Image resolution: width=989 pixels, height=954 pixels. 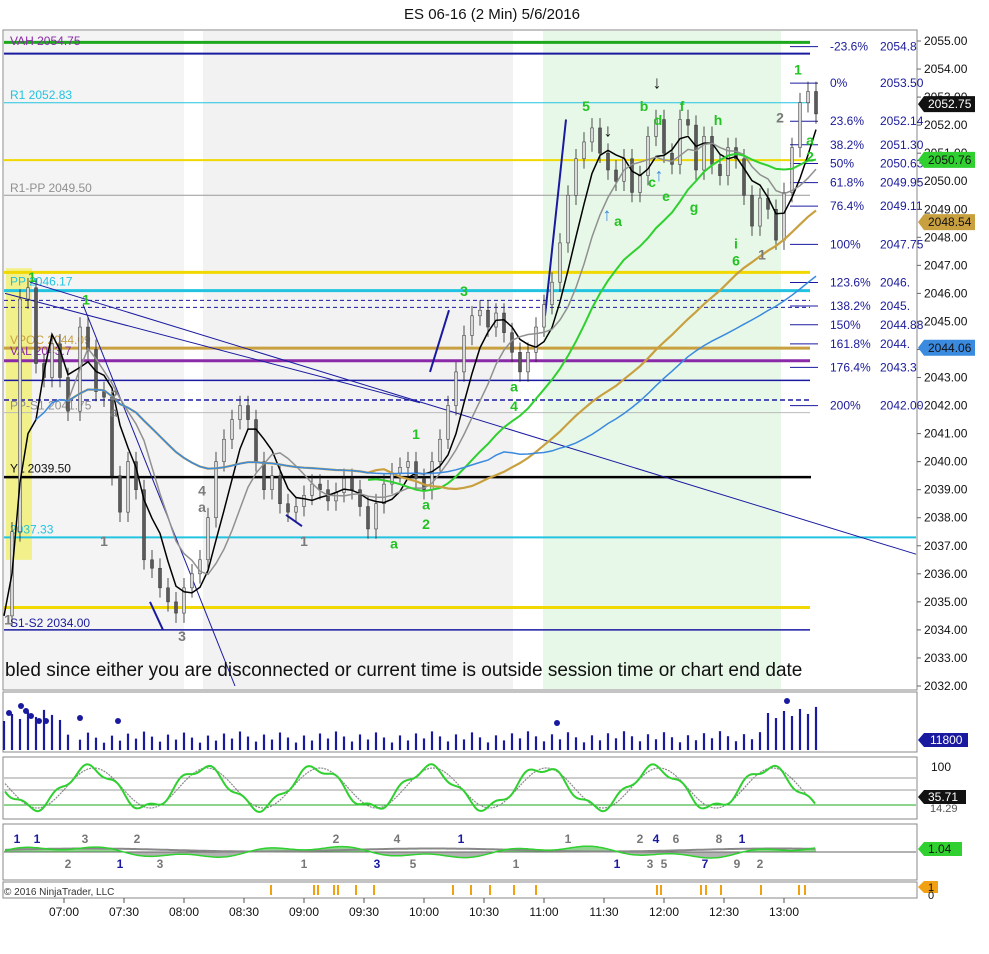 What do you see at coordinates (644, 106) in the screenshot?
I see `wave-label: b` at bounding box center [644, 106].